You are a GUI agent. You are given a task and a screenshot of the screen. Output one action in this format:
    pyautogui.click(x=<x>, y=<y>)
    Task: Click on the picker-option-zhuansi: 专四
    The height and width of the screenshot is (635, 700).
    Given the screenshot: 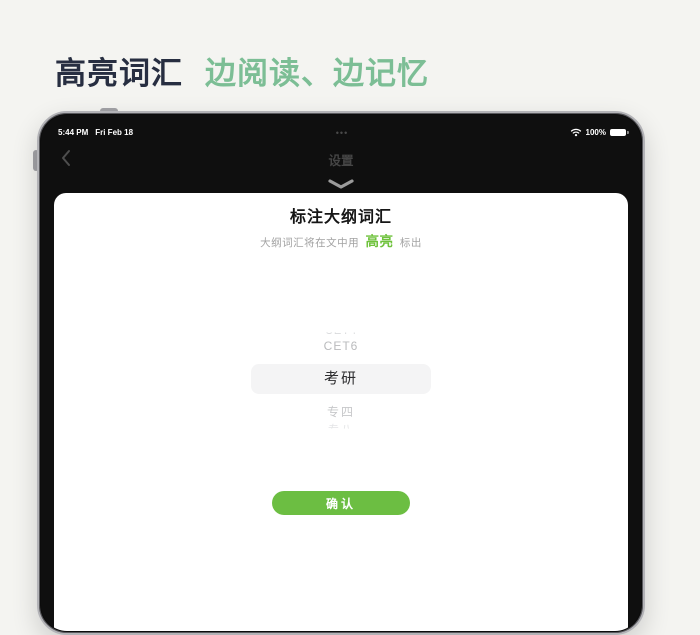 What is the action you would take?
    pyautogui.click(x=341, y=411)
    